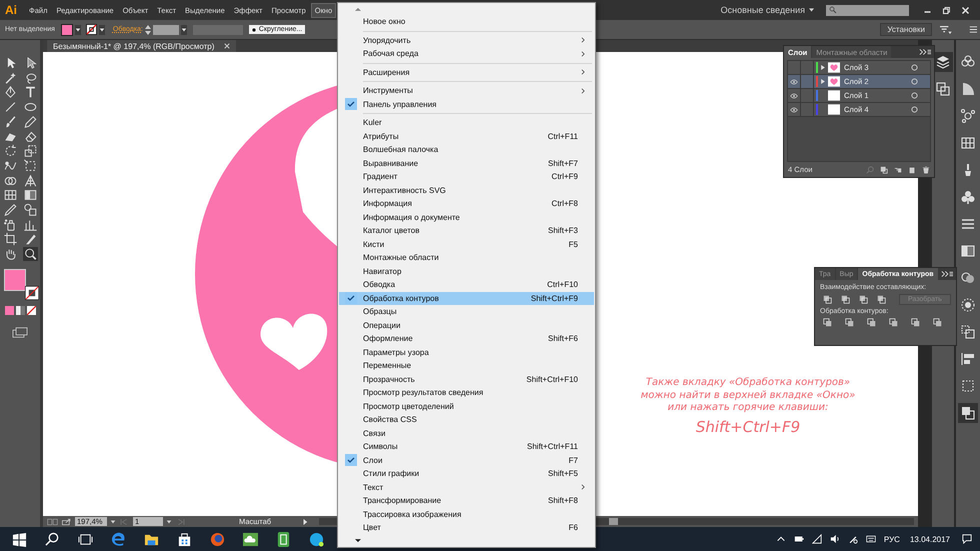 The width and height of the screenshot is (980, 551). Describe the element at coordinates (884, 170) in the screenshot. I see `clipping-mask-icon` at that location.